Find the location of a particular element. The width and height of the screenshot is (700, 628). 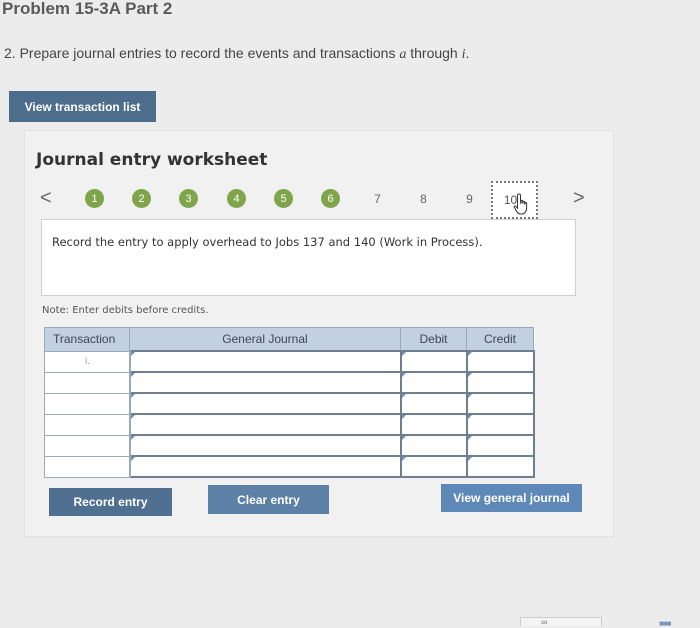

step-9: 9 is located at coordinates (469, 198).